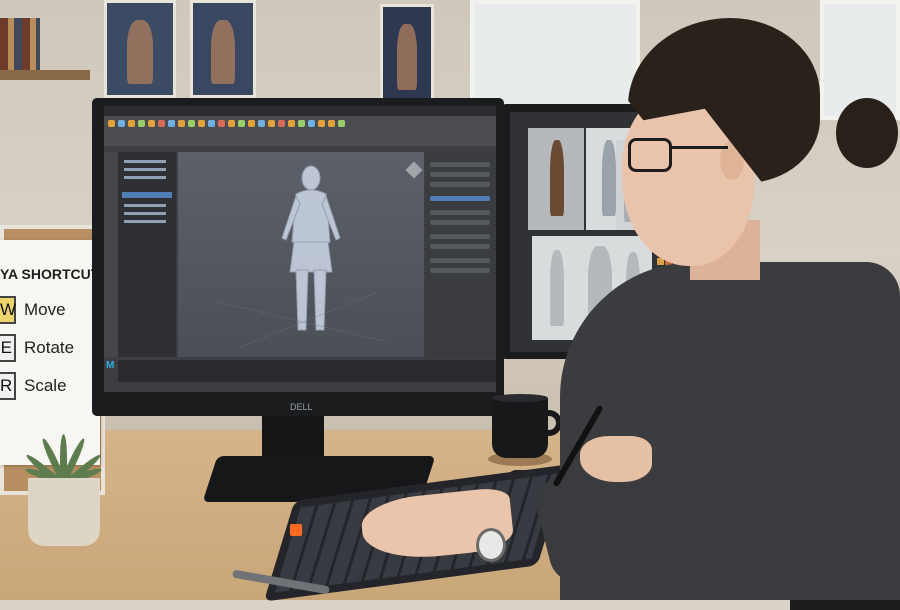 This screenshot has height=610, width=900. I want to click on keyboard-escape-key, so click(296, 530).